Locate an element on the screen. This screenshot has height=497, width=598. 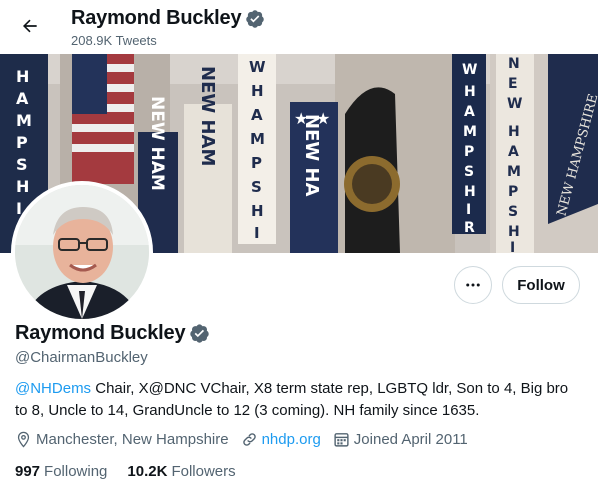
tweet-count: 208.9K Tweets is located at coordinates (114, 40).